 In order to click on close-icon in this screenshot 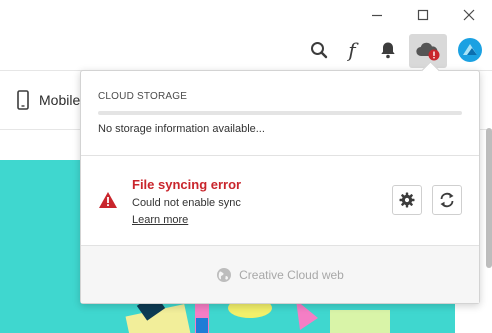, I will do `click(469, 15)`.